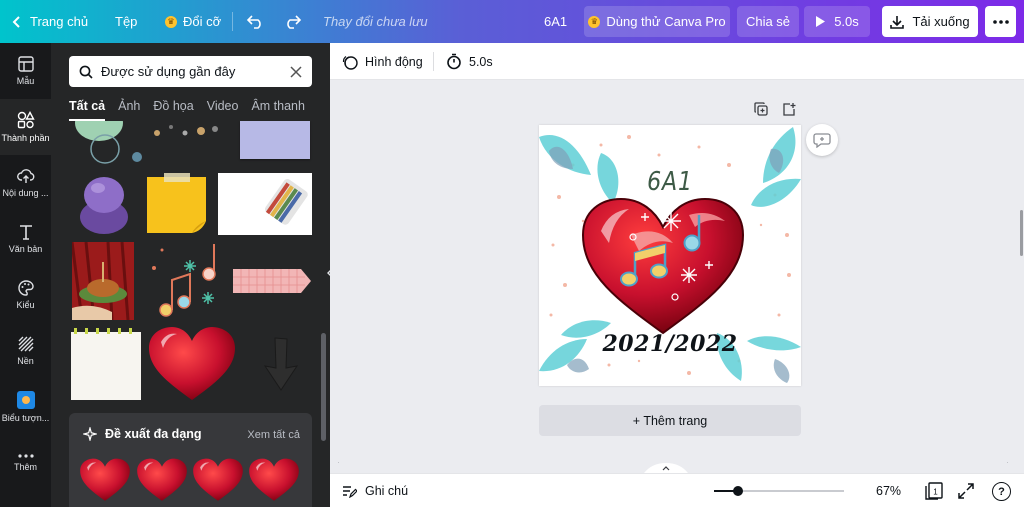 The width and height of the screenshot is (1024, 507). What do you see at coordinates (821, 21) in the screenshot?
I see `play-icon` at bounding box center [821, 21].